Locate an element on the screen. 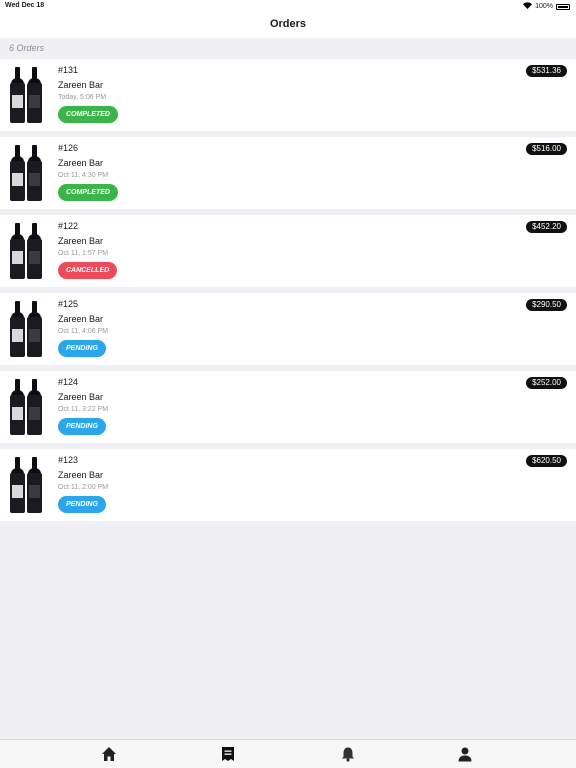 The image size is (576, 768). order-time: Oct 11, 4:06 PM is located at coordinates (83, 331).